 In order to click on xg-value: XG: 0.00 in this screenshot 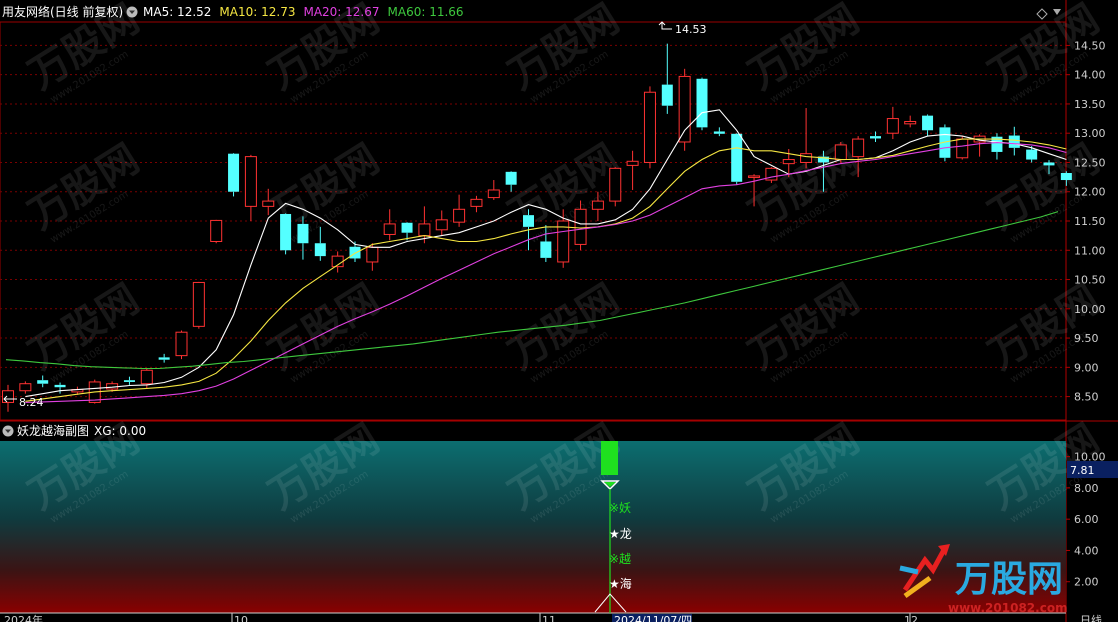, I will do `click(120, 431)`.